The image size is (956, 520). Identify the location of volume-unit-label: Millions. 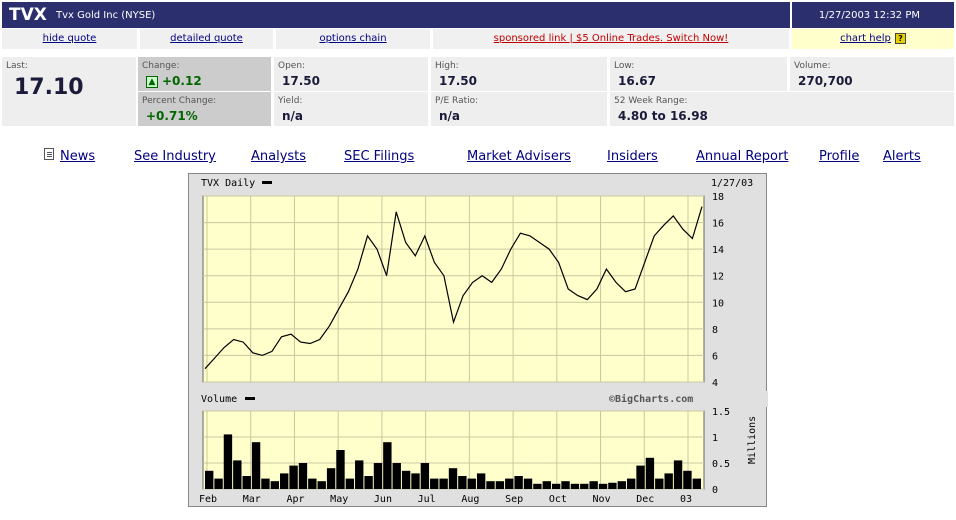
(752, 440).